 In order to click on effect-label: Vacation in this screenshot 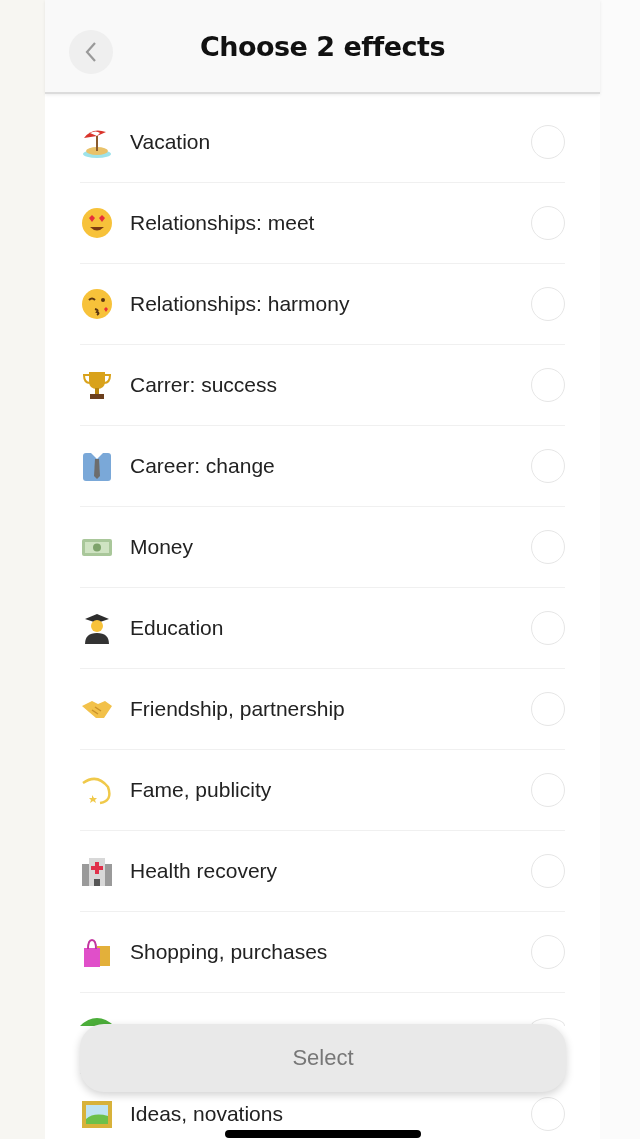, I will do `click(170, 142)`.